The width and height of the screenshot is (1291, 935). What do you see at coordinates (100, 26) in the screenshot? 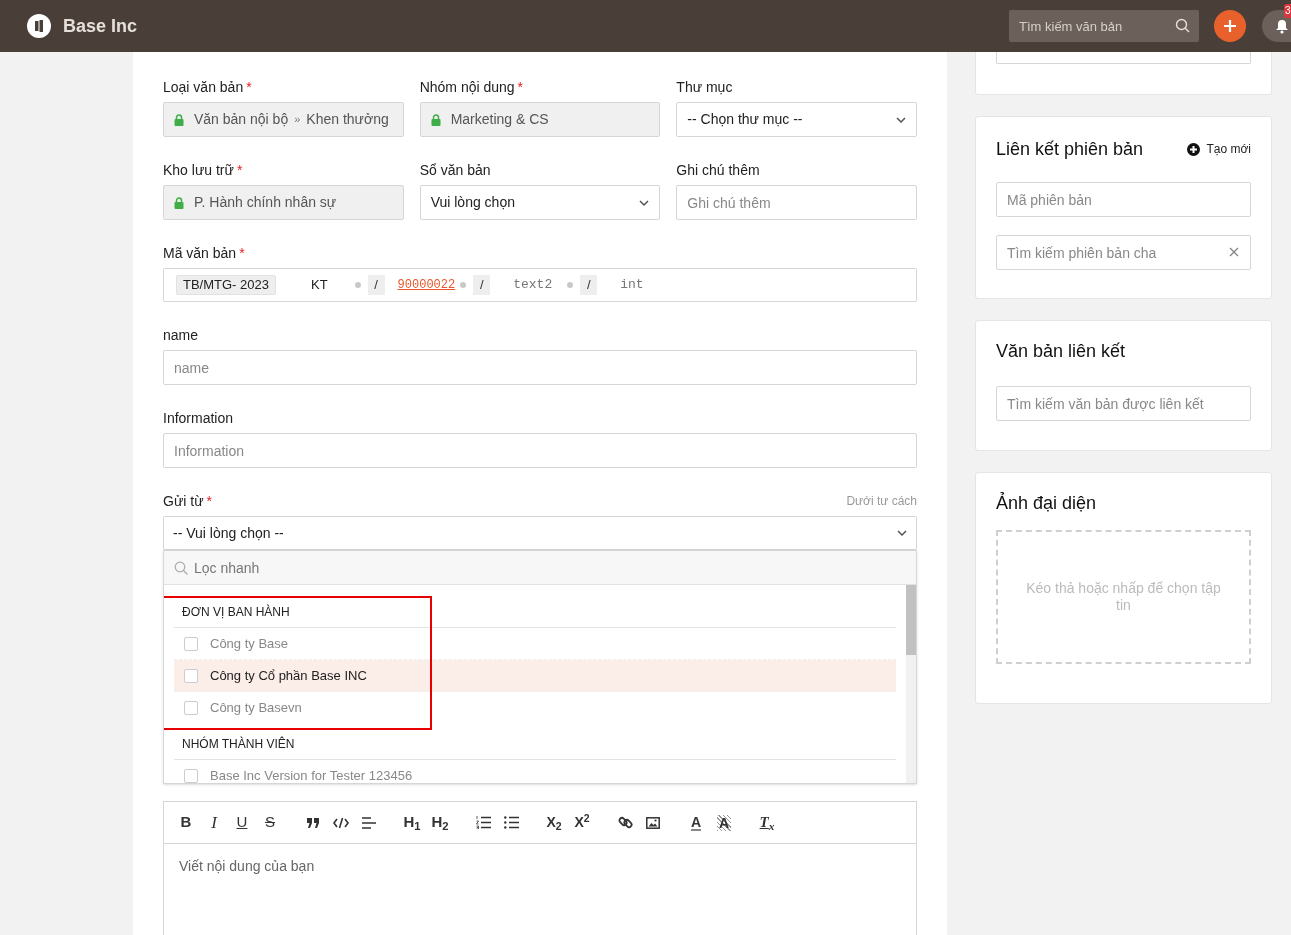
I see `brand-name: Base Inc` at bounding box center [100, 26].